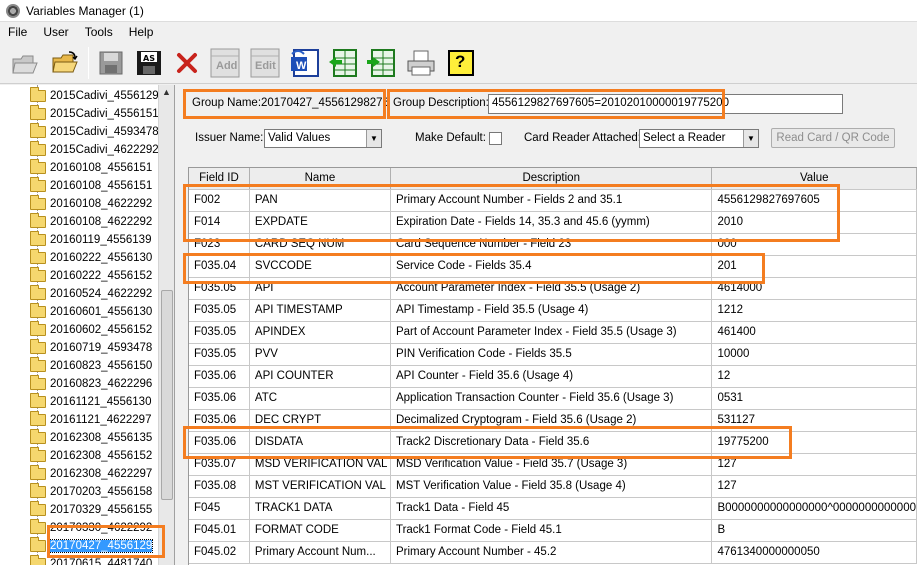 The image size is (917, 565). What do you see at coordinates (320, 508) in the screenshot?
I see `name-cell: TRACK1 DATA` at bounding box center [320, 508].